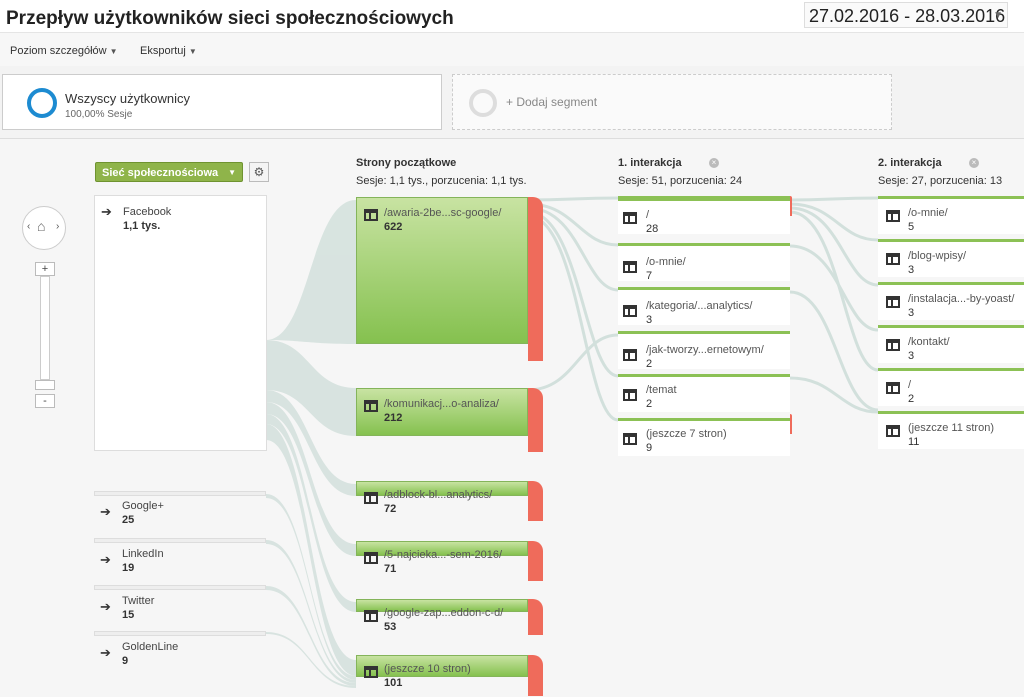 Image resolution: width=1024 pixels, height=697 pixels. I want to click on zoom-out-button: -, so click(45, 401).